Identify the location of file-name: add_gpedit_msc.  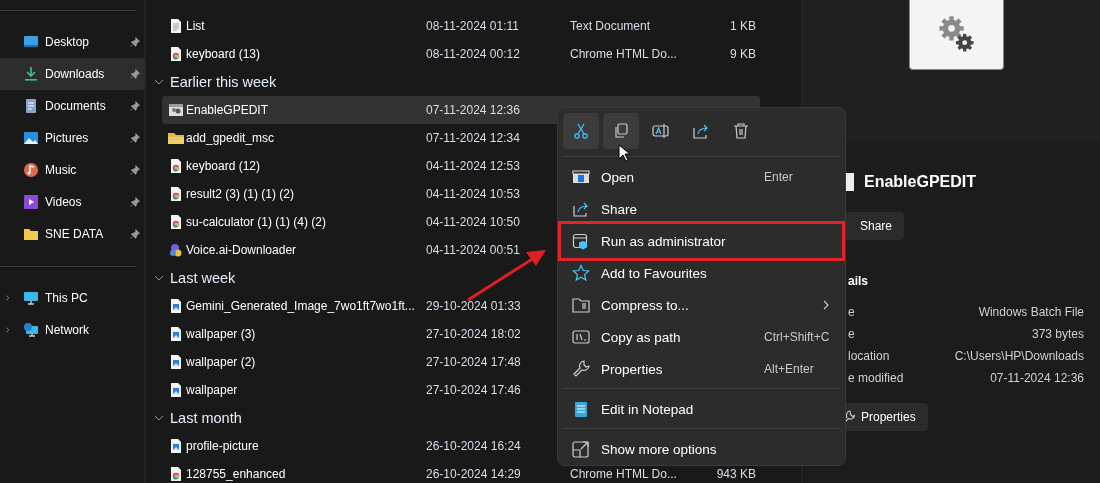
(231, 138).